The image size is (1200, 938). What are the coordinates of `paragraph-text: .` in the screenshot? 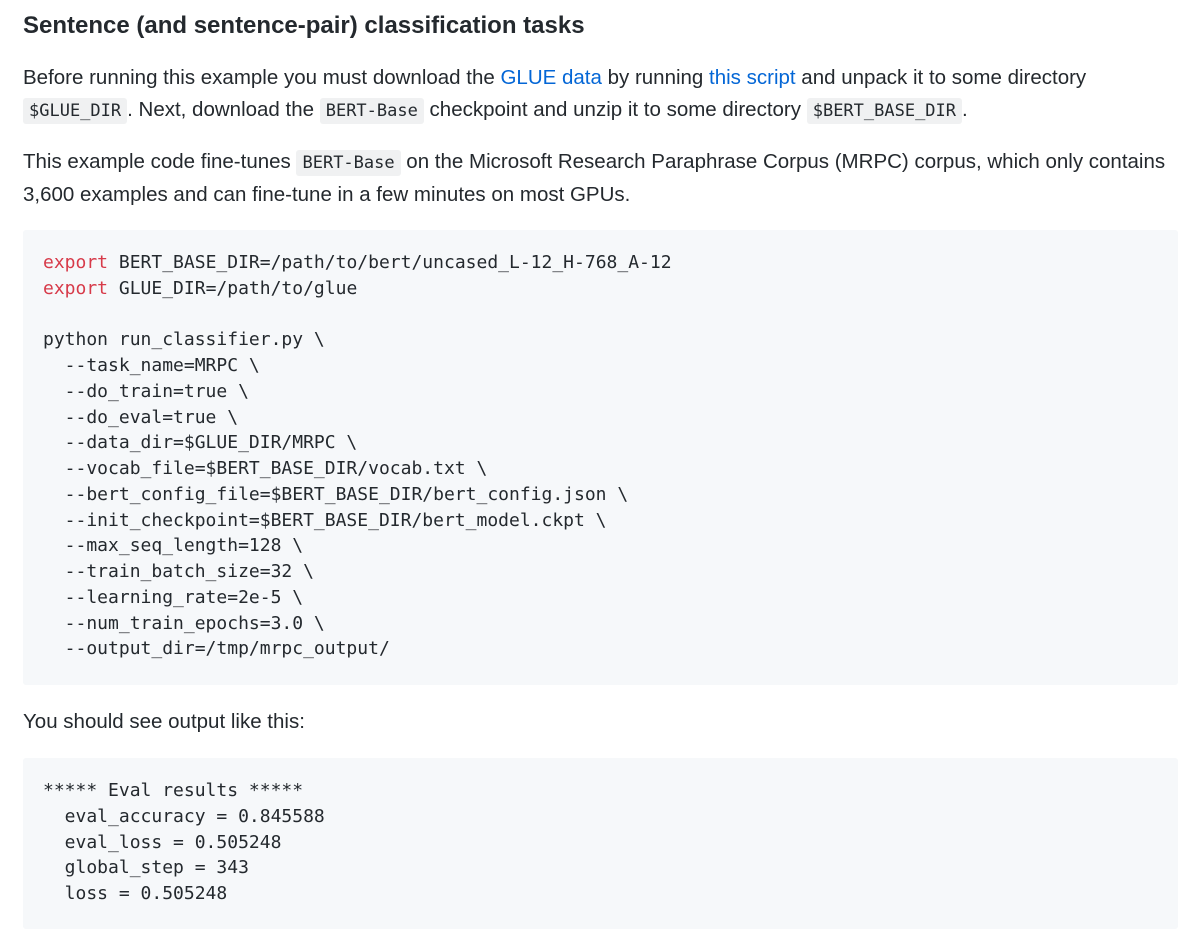 It's located at (965, 109).